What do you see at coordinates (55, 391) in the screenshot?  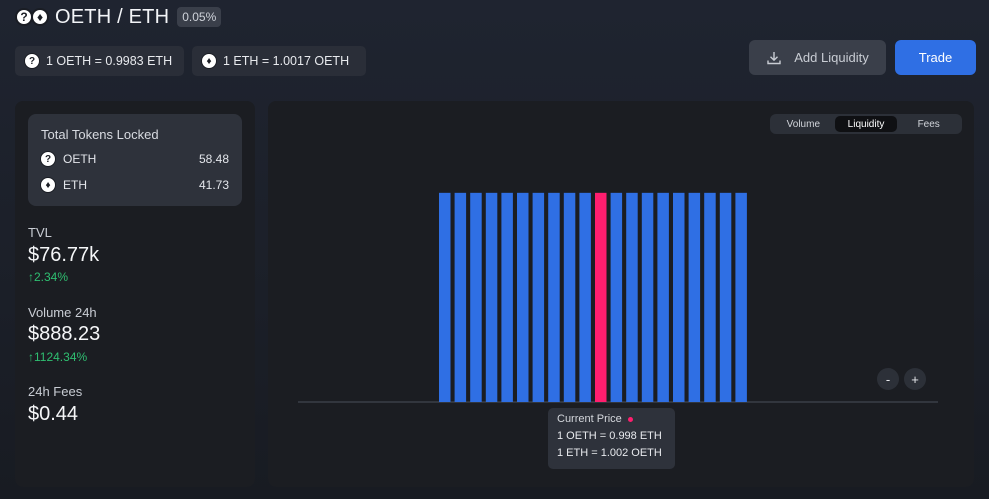 I see `fees-label: 24h Fees` at bounding box center [55, 391].